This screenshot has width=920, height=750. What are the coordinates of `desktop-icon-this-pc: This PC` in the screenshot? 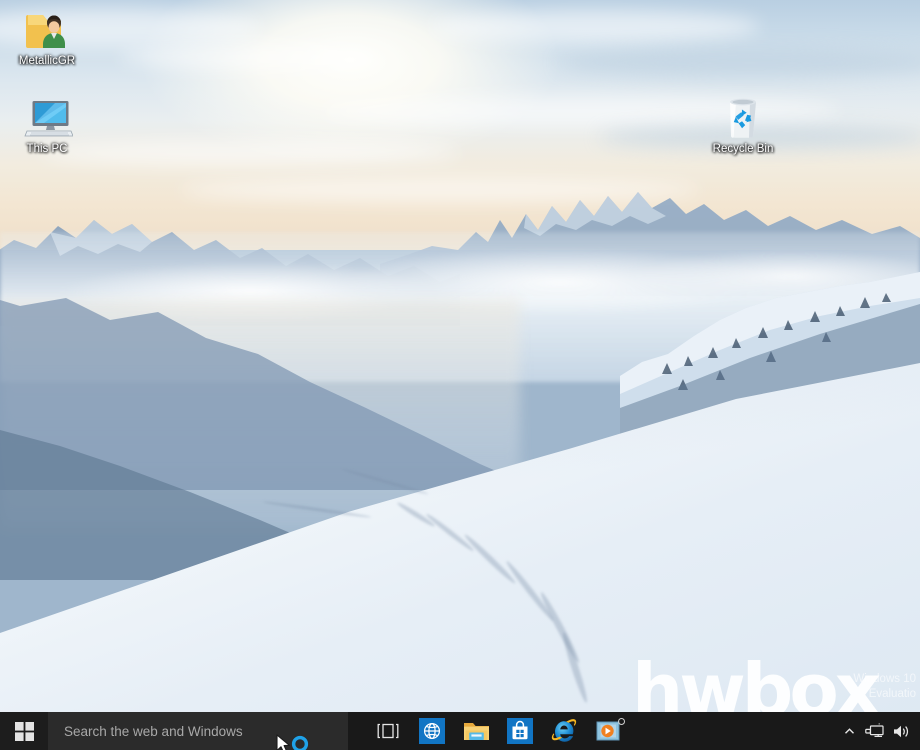 It's located at (47, 124).